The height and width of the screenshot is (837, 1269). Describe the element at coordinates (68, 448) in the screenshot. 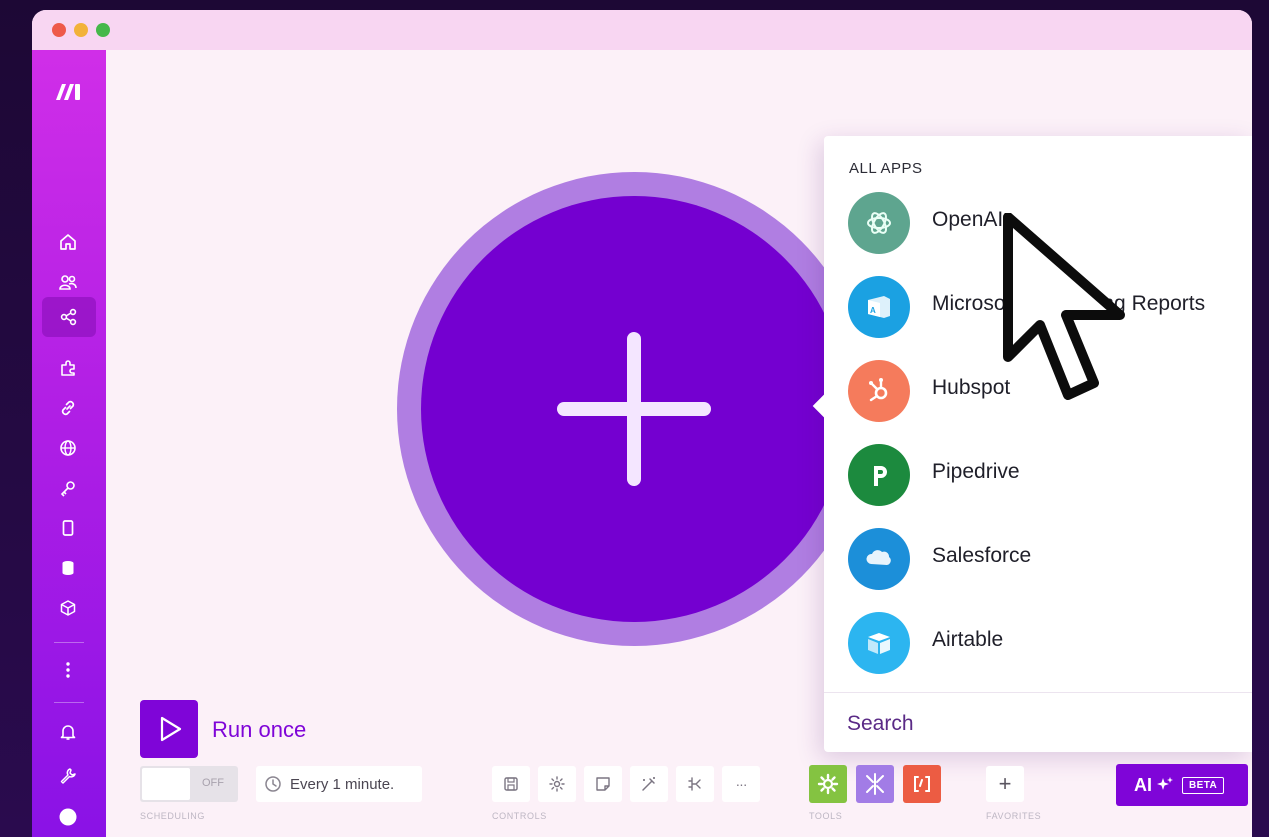

I see `sidebar-item-webhooks` at that location.